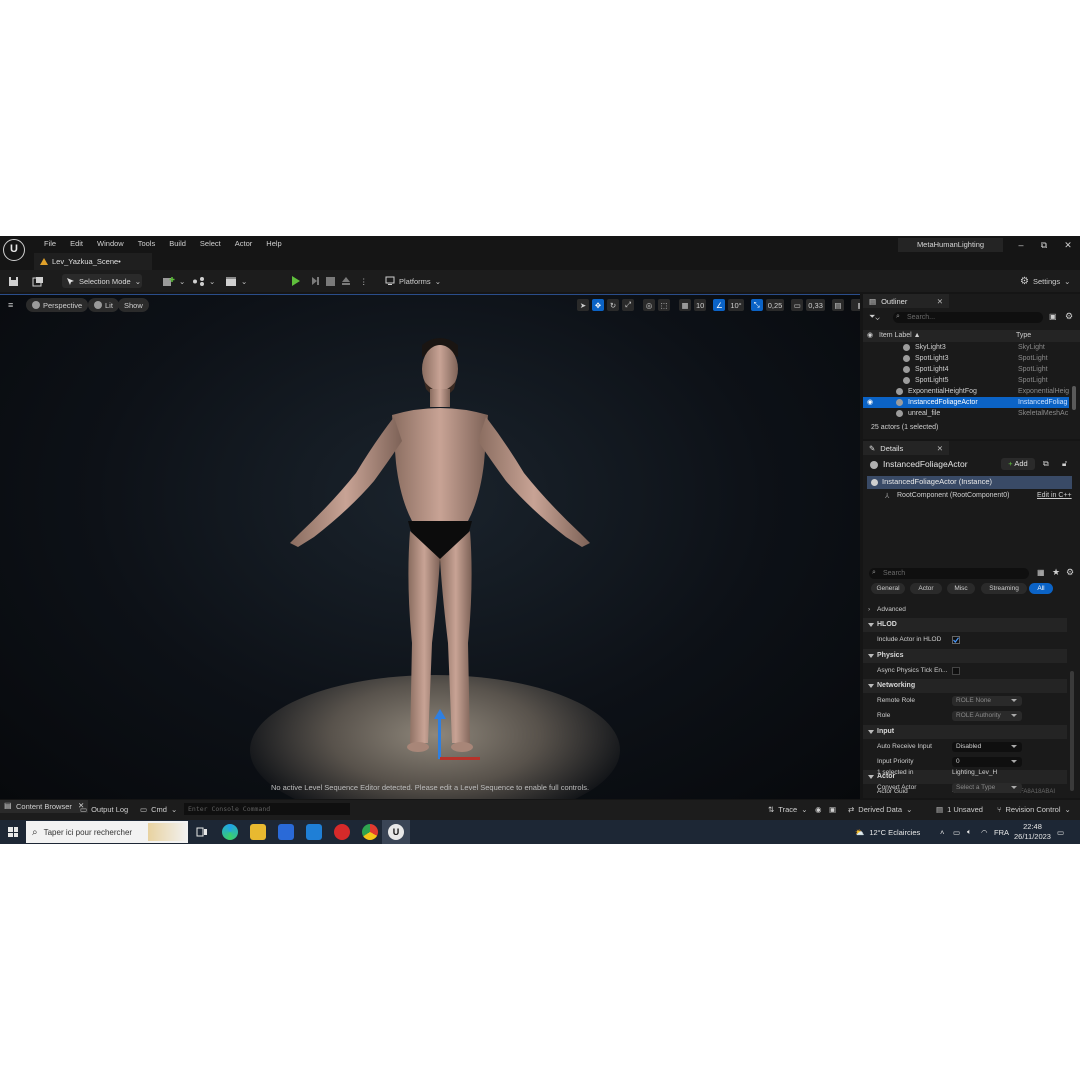 The height and width of the screenshot is (1080, 1080). I want to click on scale-icon: ⤢, so click(628, 305).